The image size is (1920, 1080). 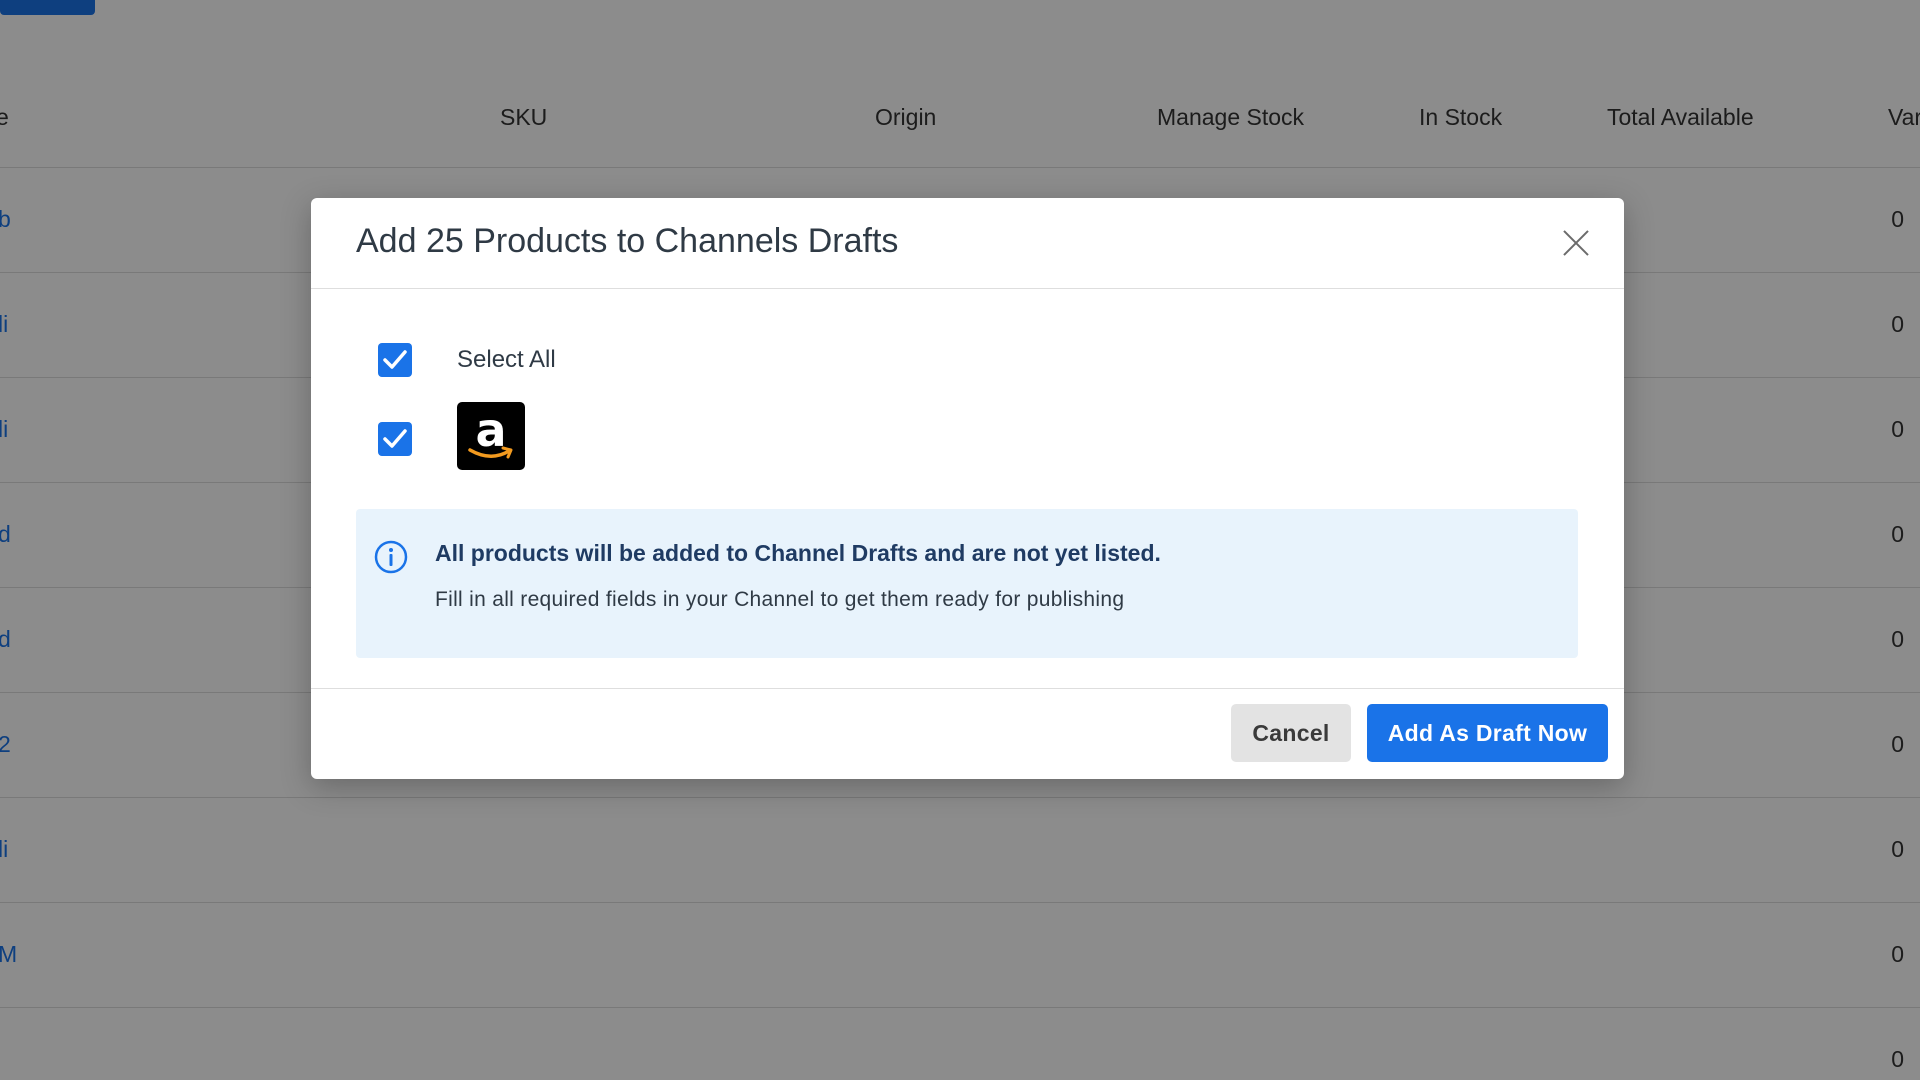 What do you see at coordinates (506, 359) in the screenshot?
I see `select-all-label: Select All` at bounding box center [506, 359].